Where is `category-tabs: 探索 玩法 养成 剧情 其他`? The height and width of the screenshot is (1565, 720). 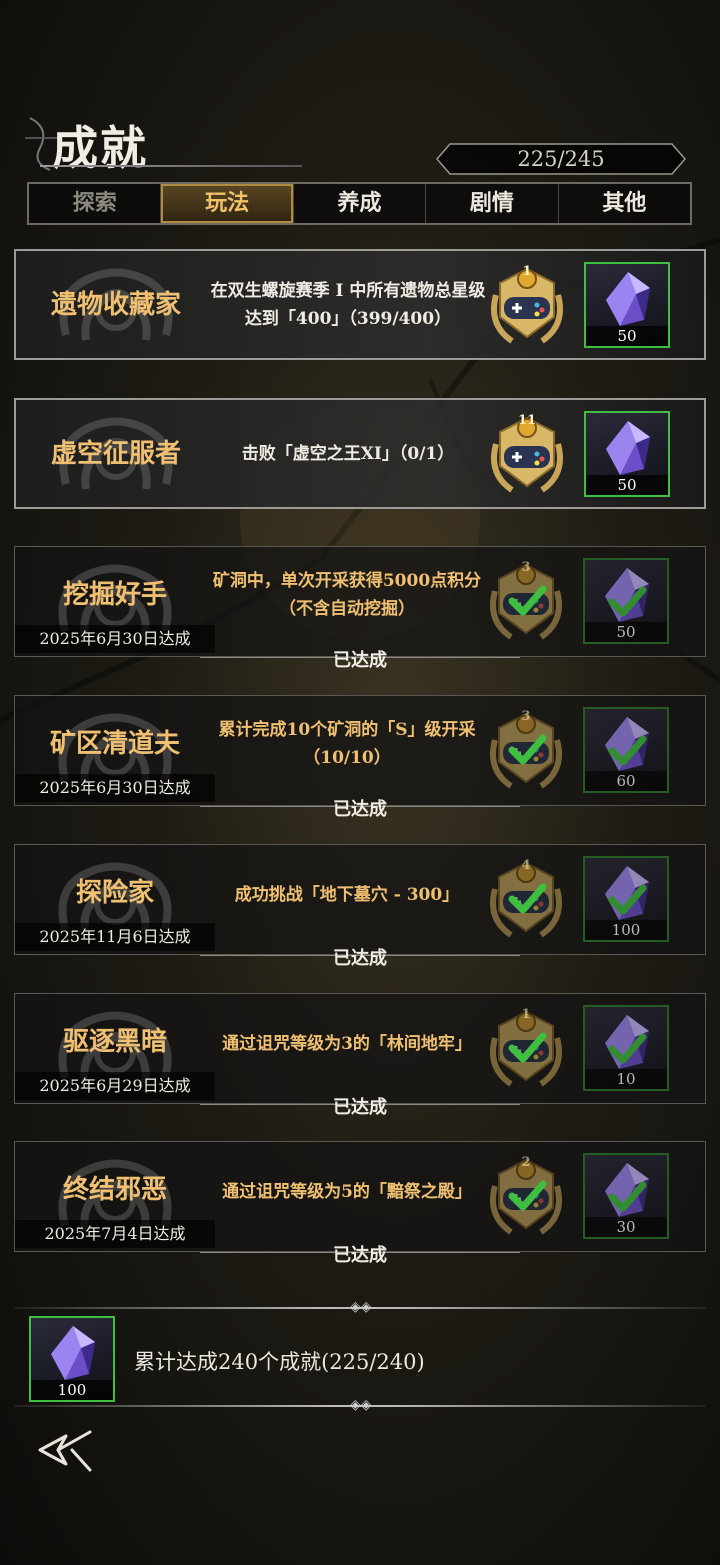 category-tabs: 探索 玩法 养成 剧情 其他 is located at coordinates (359, 203).